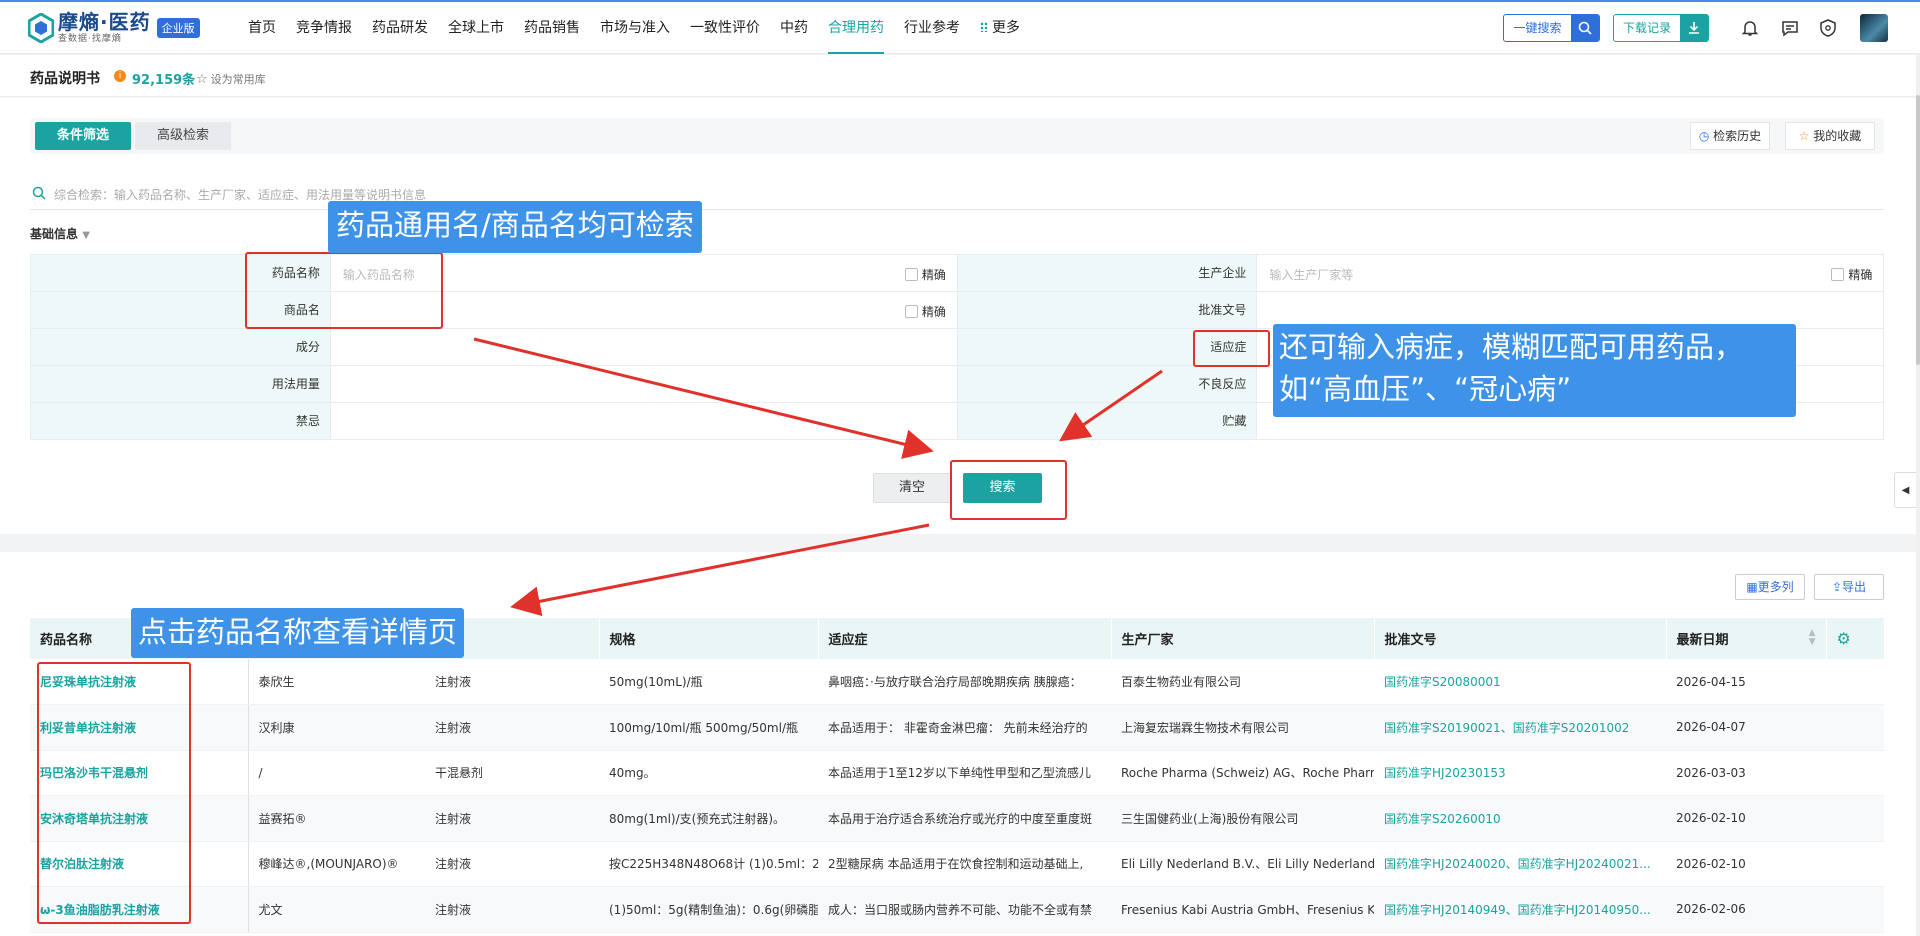 The image size is (1920, 936). What do you see at coordinates (1111, 405) in the screenshot?
I see `arrow-to-search-right` at bounding box center [1111, 405].